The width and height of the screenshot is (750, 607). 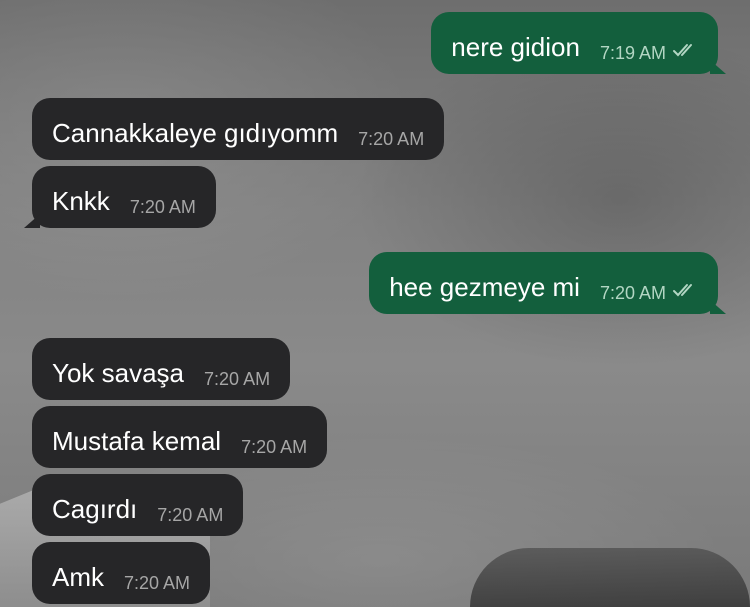 I want to click on message-time: 7:19 AM, so click(x=632, y=53).